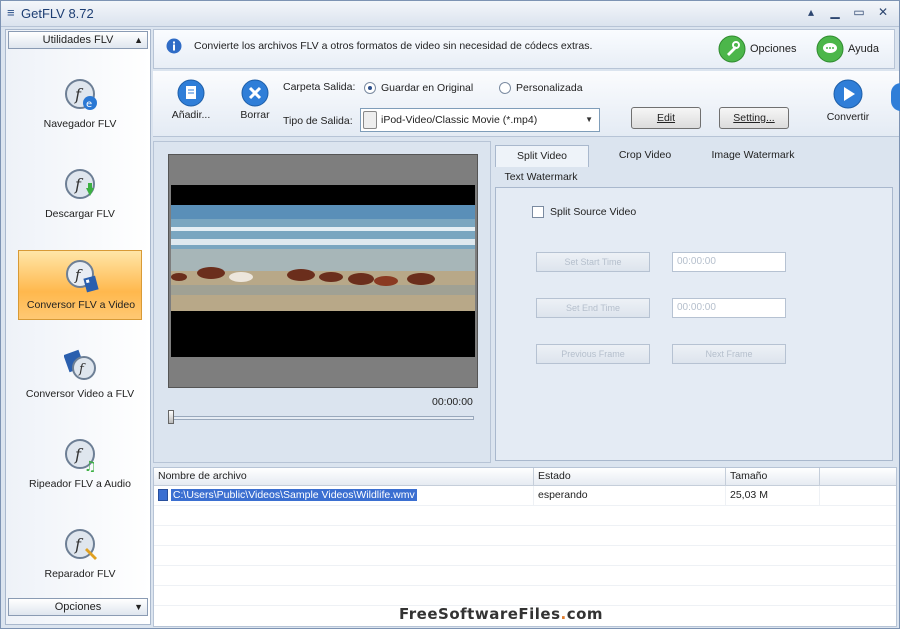 The image size is (900, 629). Describe the element at coordinates (80, 184) in the screenshot. I see `flash-download-icon: f` at that location.